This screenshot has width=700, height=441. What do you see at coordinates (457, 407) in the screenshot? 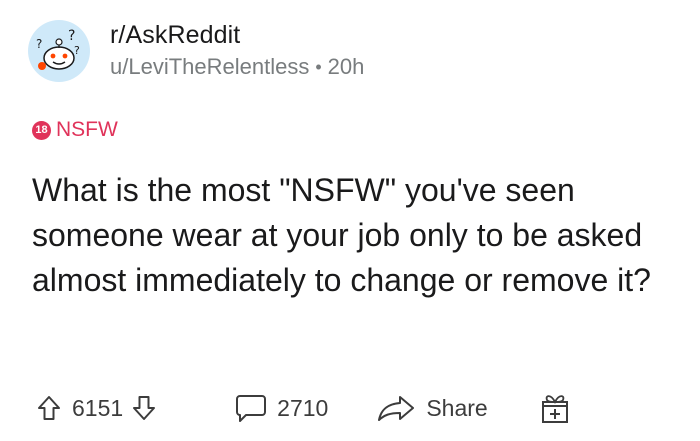
I see `share-label: Share` at bounding box center [457, 407].